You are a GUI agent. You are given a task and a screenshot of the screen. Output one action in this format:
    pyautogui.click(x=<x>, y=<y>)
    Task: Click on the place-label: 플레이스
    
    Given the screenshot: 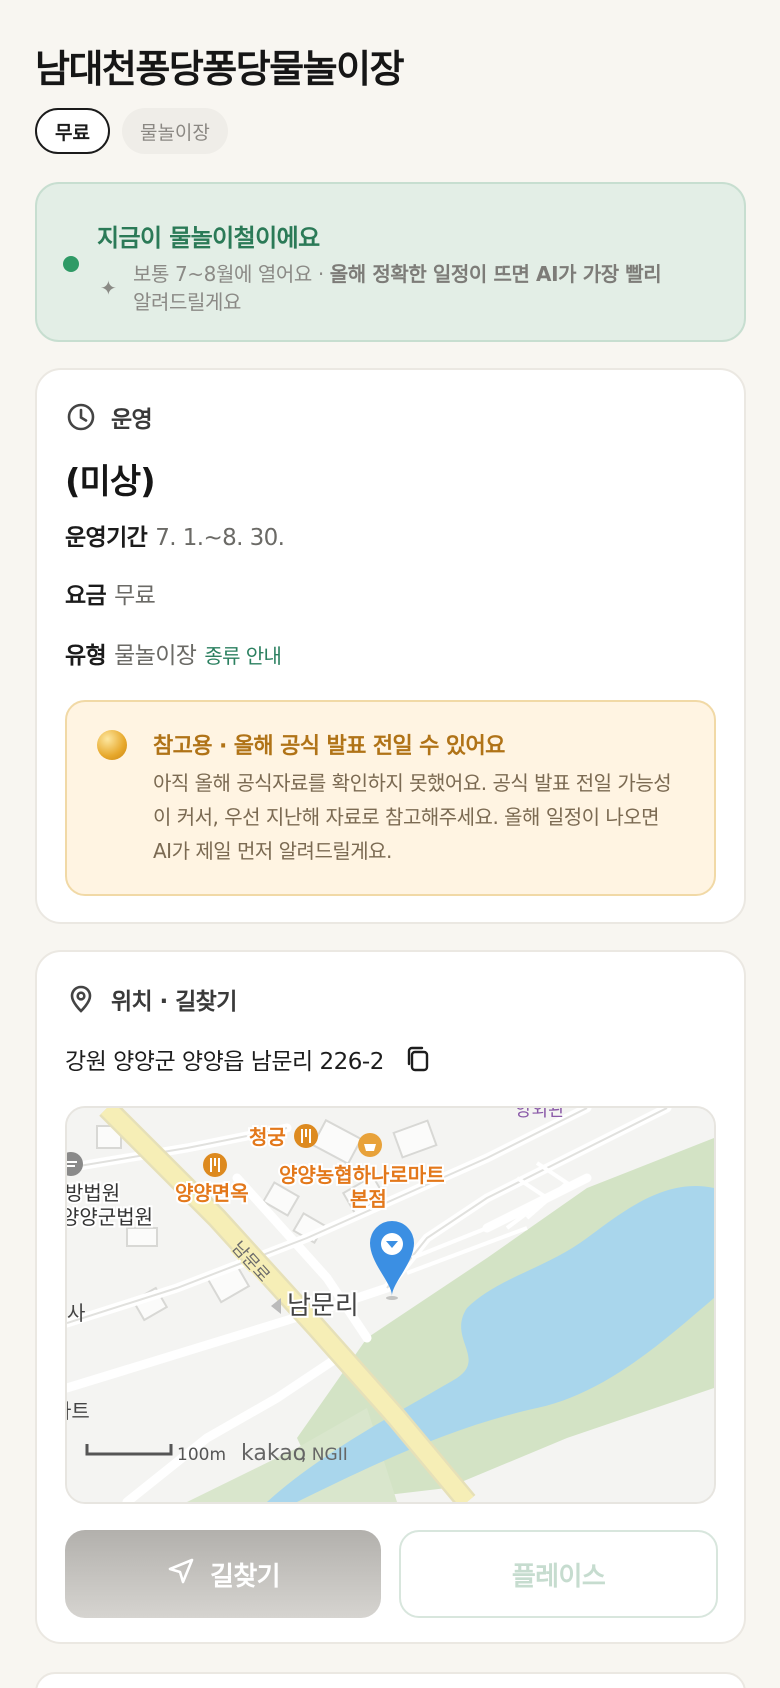 What is the action you would take?
    pyautogui.click(x=558, y=1576)
    